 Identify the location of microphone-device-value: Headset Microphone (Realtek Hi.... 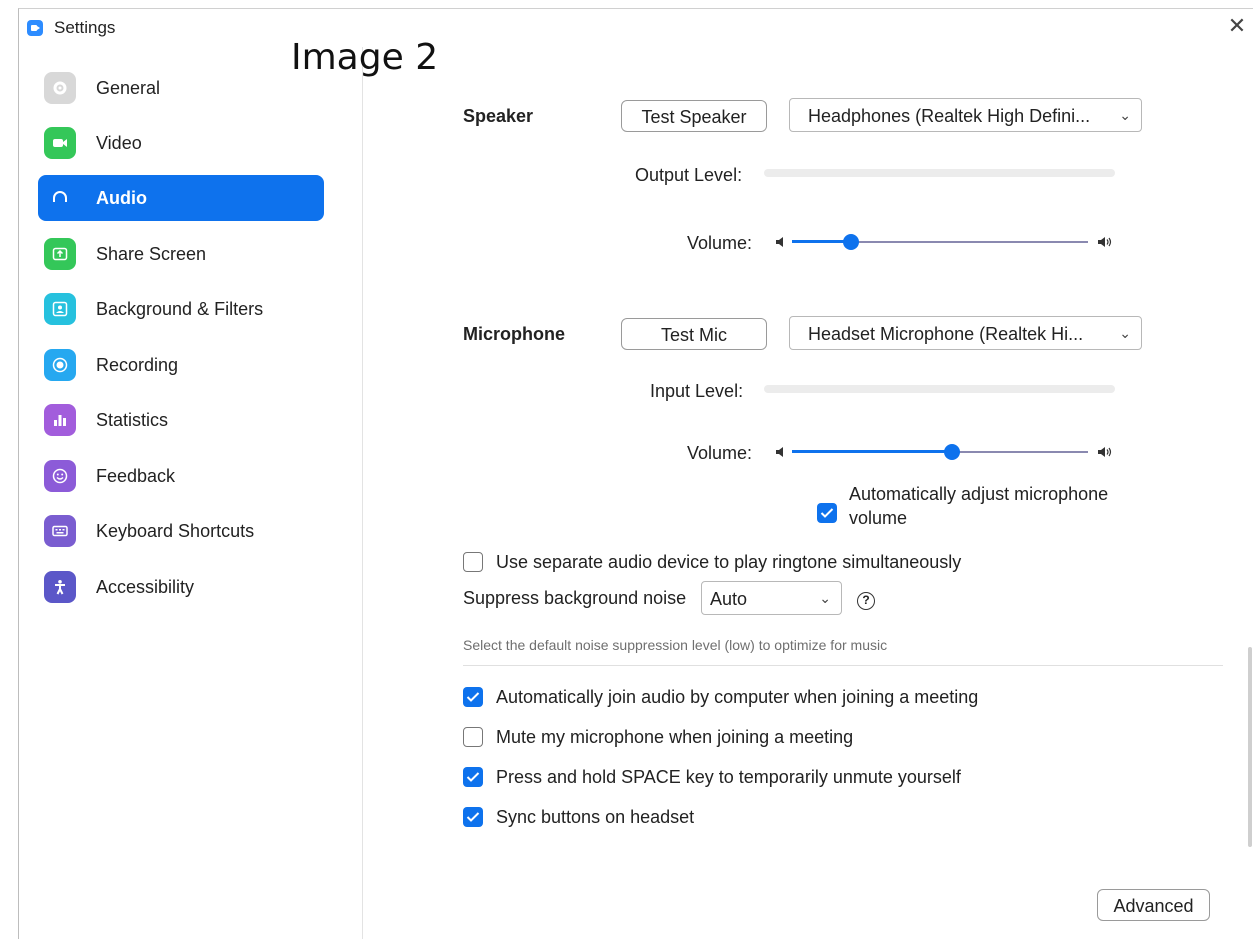
(946, 334).